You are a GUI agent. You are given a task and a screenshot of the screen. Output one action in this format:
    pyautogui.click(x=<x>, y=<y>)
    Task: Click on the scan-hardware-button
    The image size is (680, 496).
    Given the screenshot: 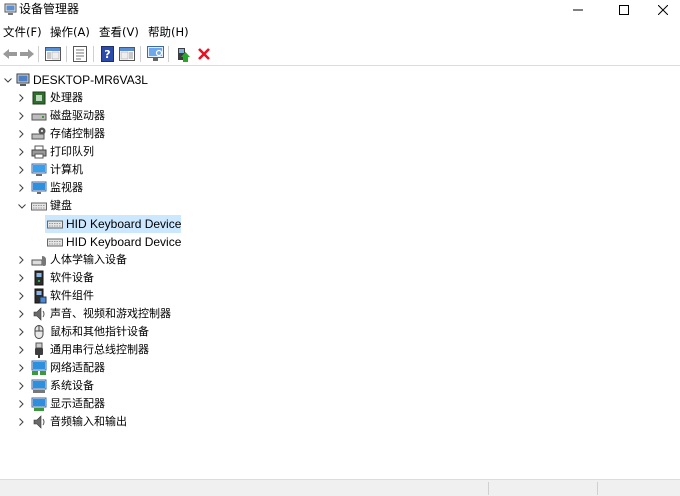 What is the action you would take?
    pyautogui.click(x=155, y=54)
    